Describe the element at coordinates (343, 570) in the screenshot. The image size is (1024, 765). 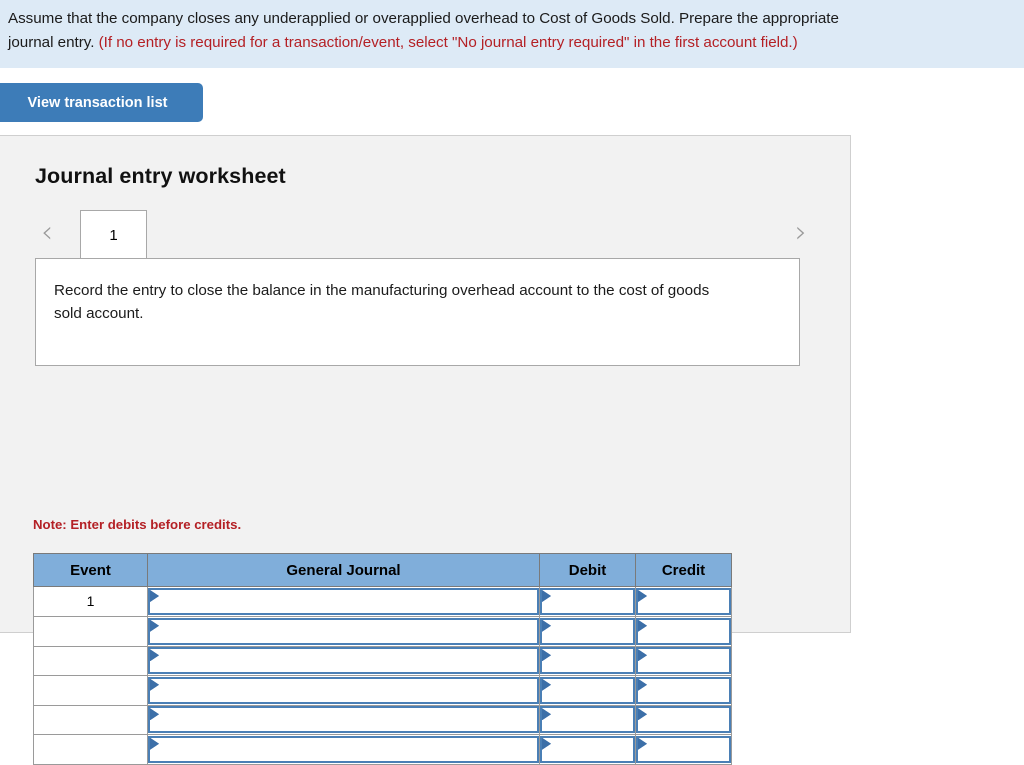
I see `column-header-general-journal: General Journal` at that location.